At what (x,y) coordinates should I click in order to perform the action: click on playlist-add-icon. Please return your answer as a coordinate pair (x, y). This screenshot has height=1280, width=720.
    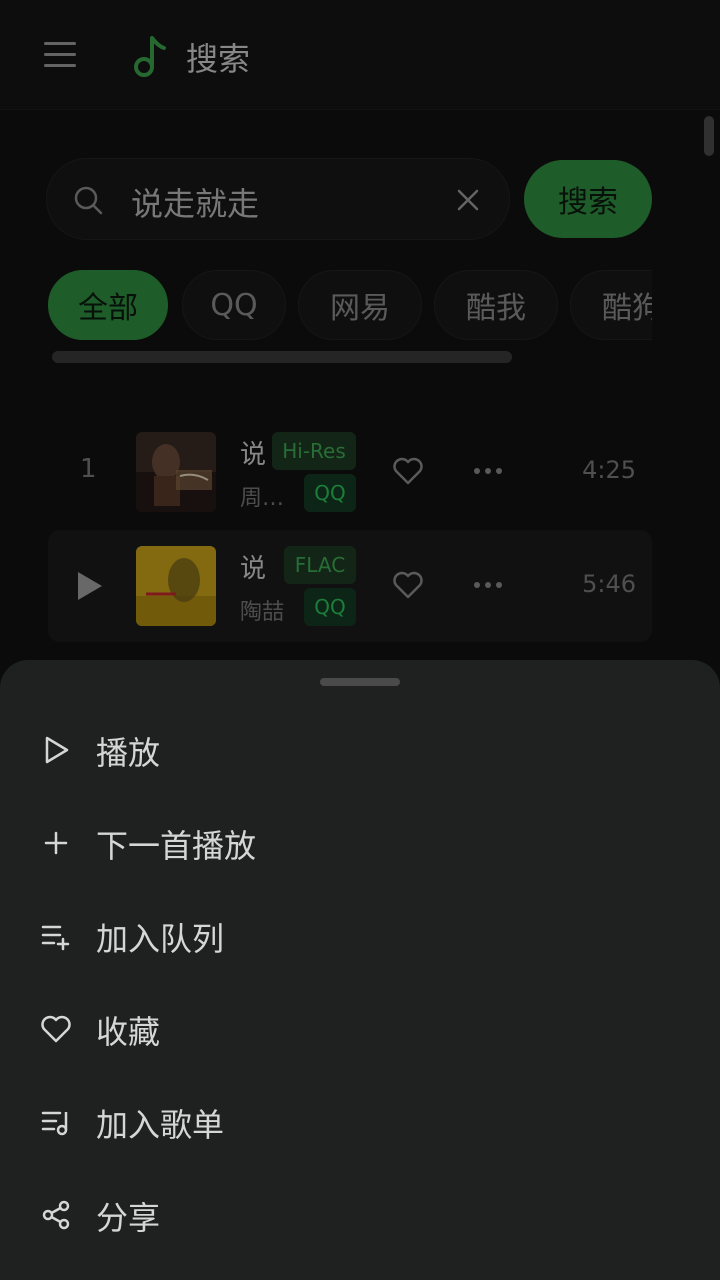
    Looking at the image, I should click on (54, 1123).